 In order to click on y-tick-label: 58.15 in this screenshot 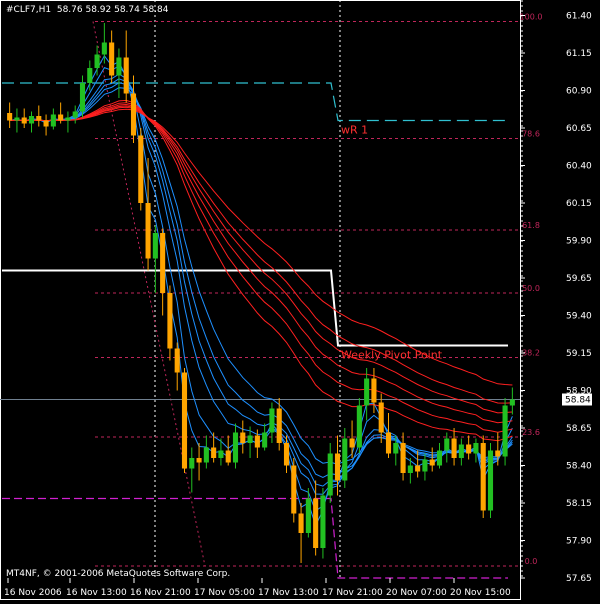, I will do `click(579, 504)`.